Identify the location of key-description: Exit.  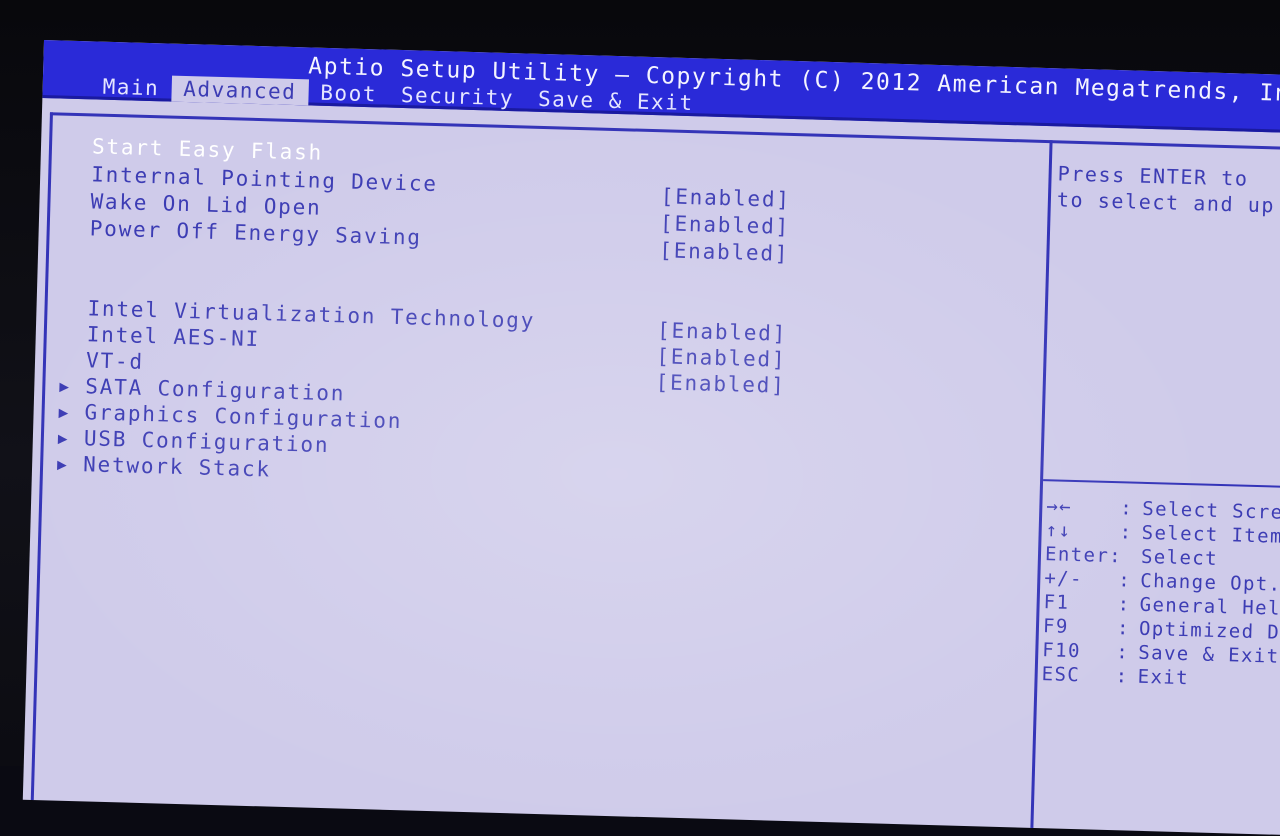
(1163, 677).